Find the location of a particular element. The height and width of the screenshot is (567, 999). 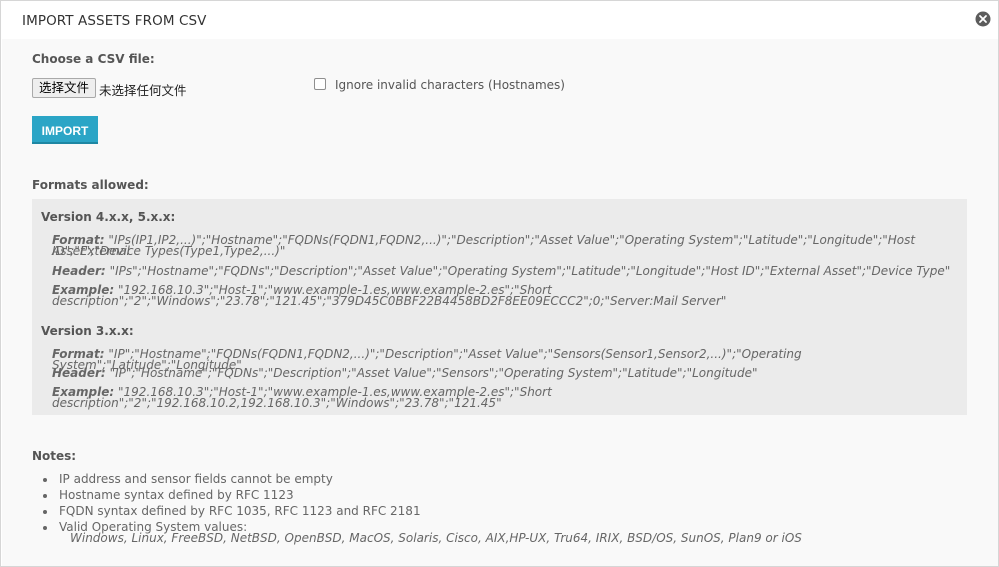

import-button: IMPORT is located at coordinates (65, 130).